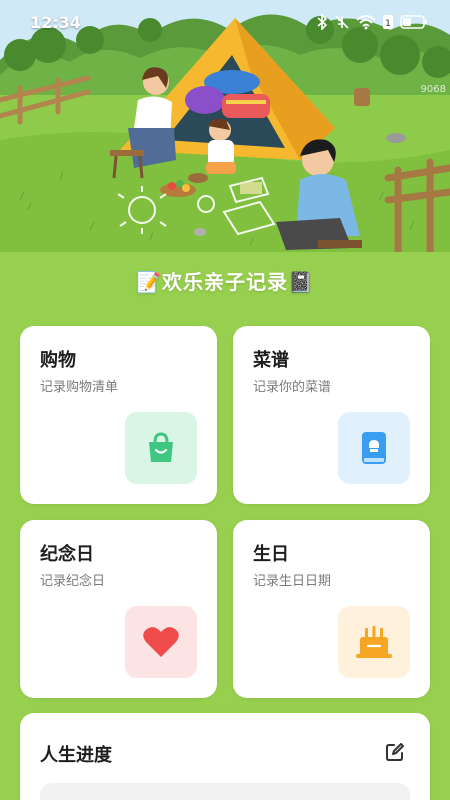  I want to click on mute-icon, so click(342, 22).